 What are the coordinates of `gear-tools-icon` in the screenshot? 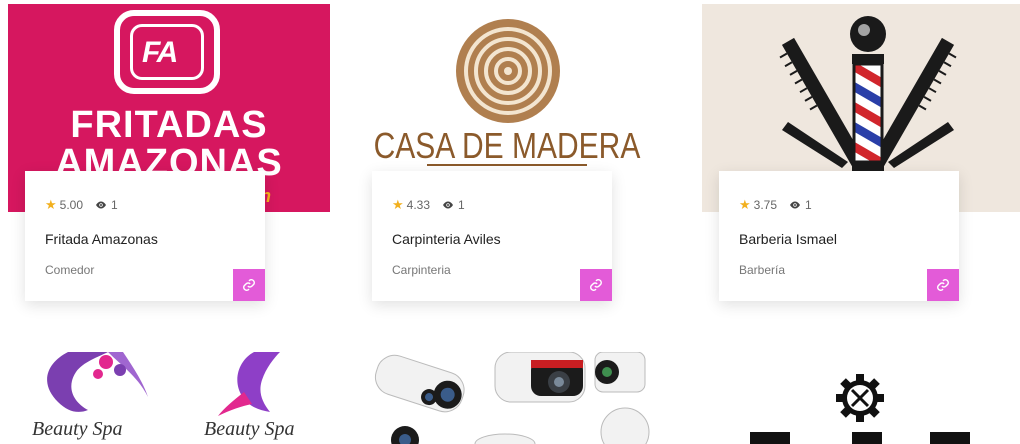 It's located at (860, 398).